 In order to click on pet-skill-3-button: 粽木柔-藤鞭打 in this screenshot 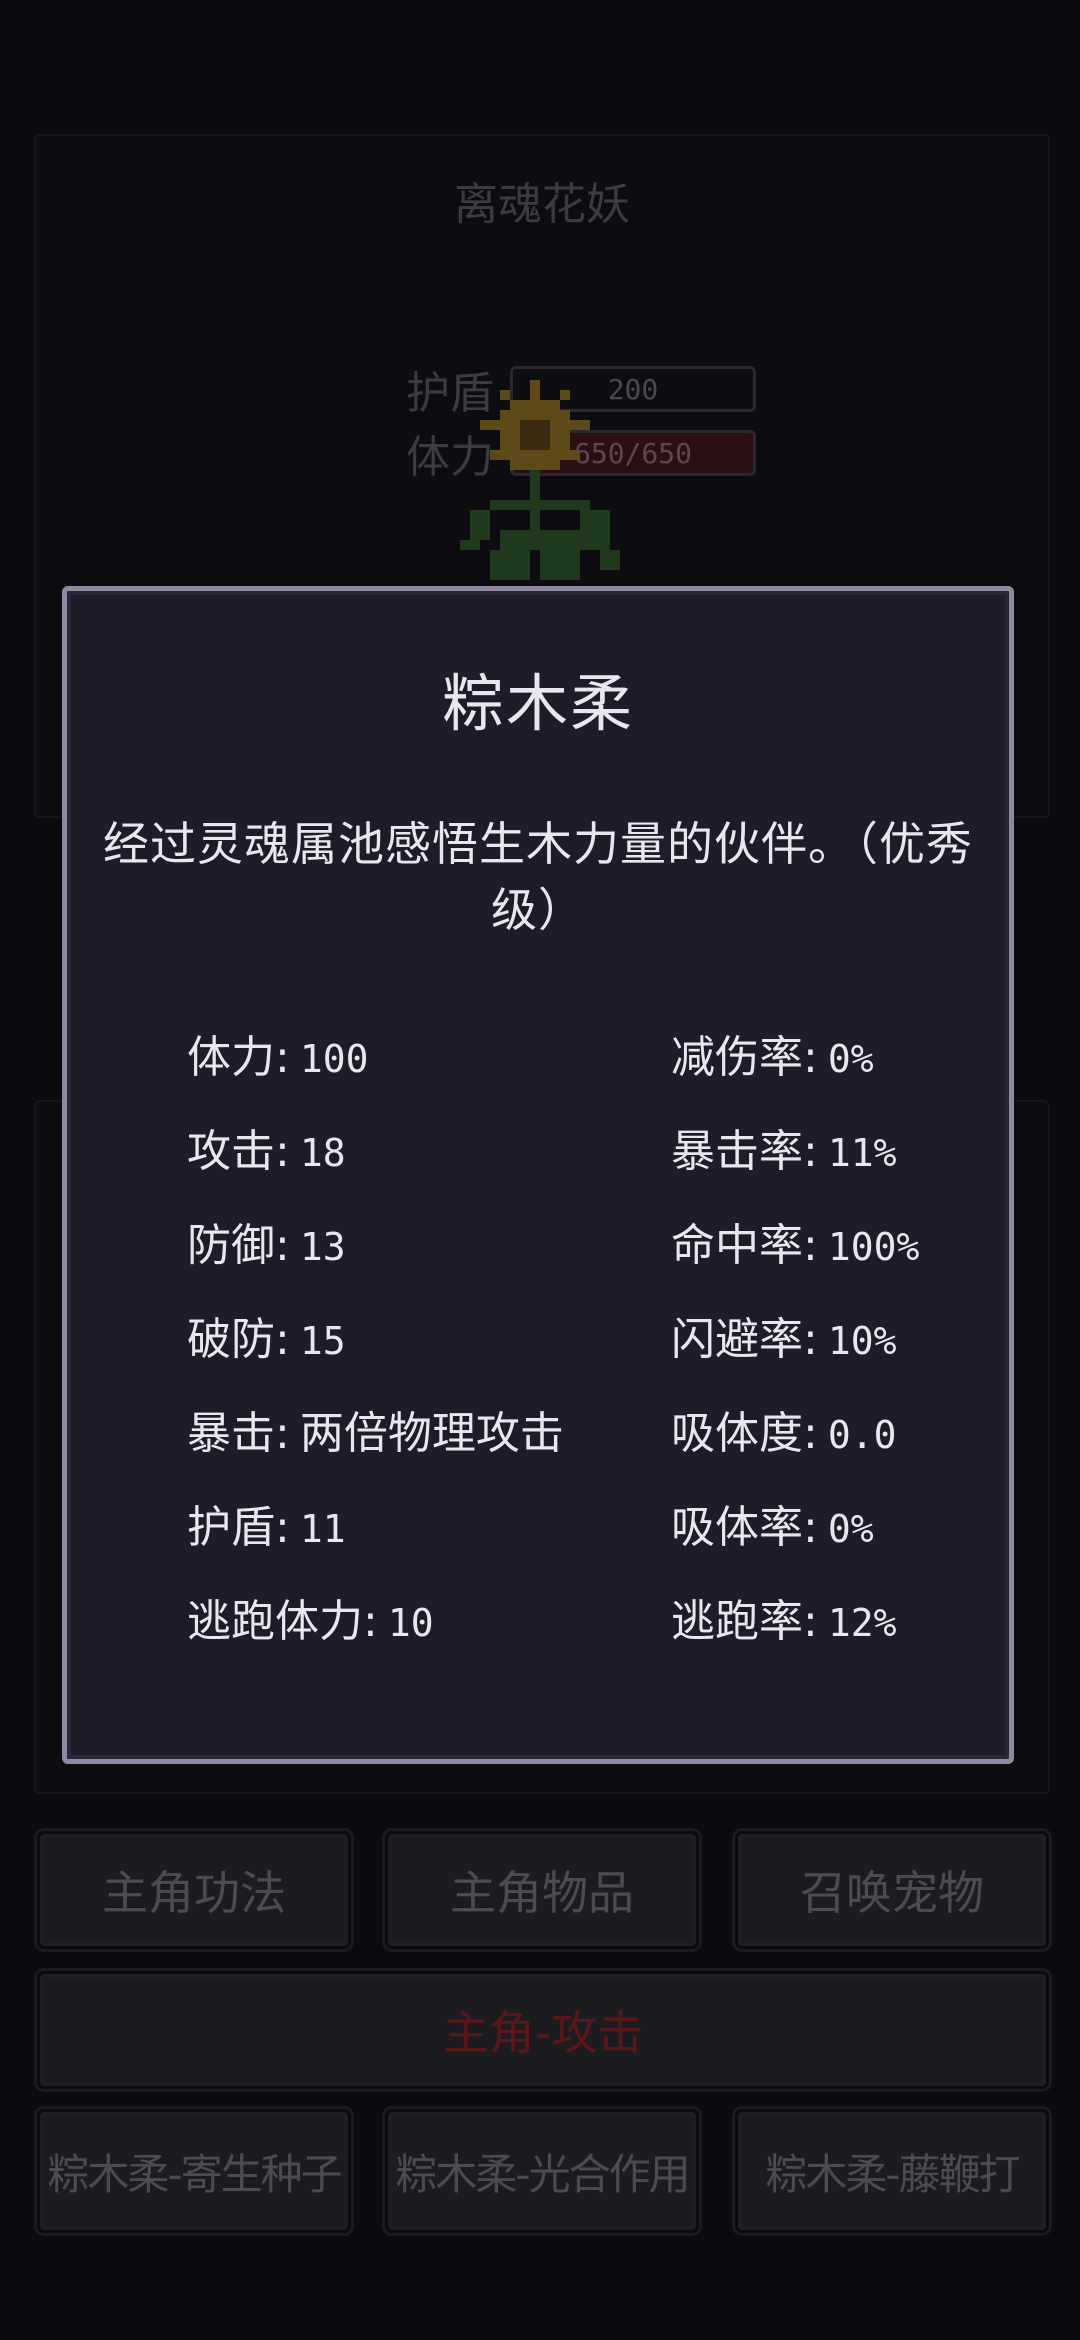, I will do `click(892, 2171)`.